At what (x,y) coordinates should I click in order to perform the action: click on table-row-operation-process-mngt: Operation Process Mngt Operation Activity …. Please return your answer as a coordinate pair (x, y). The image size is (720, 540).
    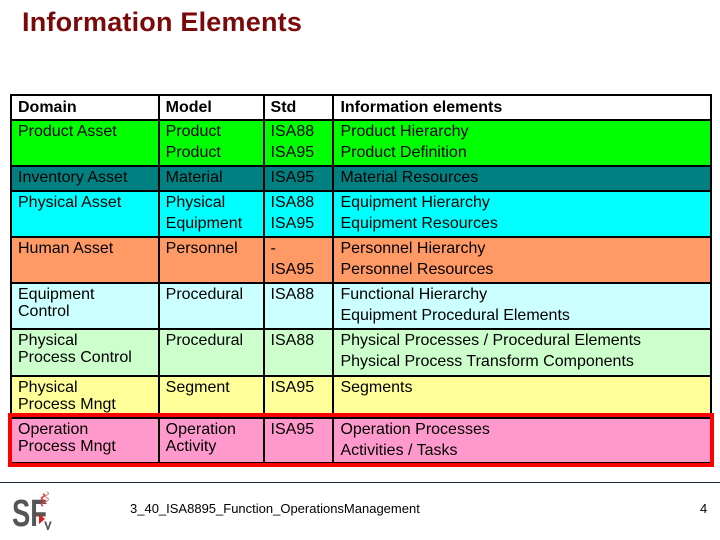
    Looking at the image, I should click on (361, 440).